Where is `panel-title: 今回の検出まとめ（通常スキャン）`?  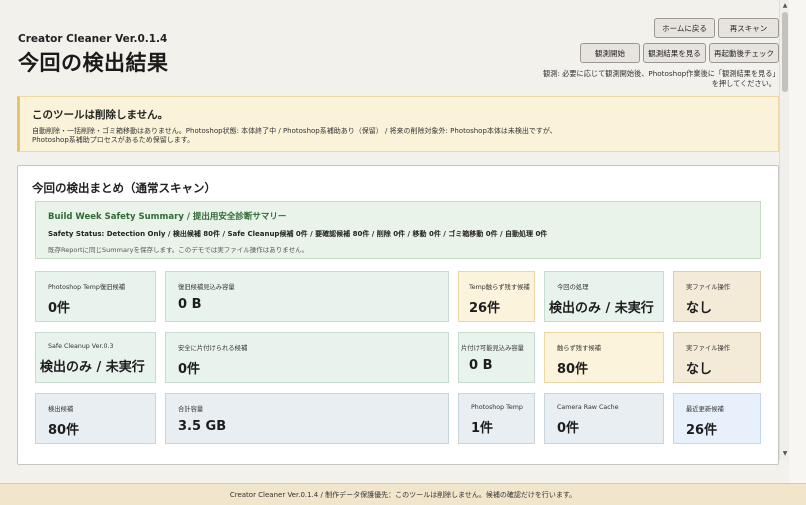 panel-title: 今回の検出まとめ（通常スキャン） is located at coordinates (124, 188).